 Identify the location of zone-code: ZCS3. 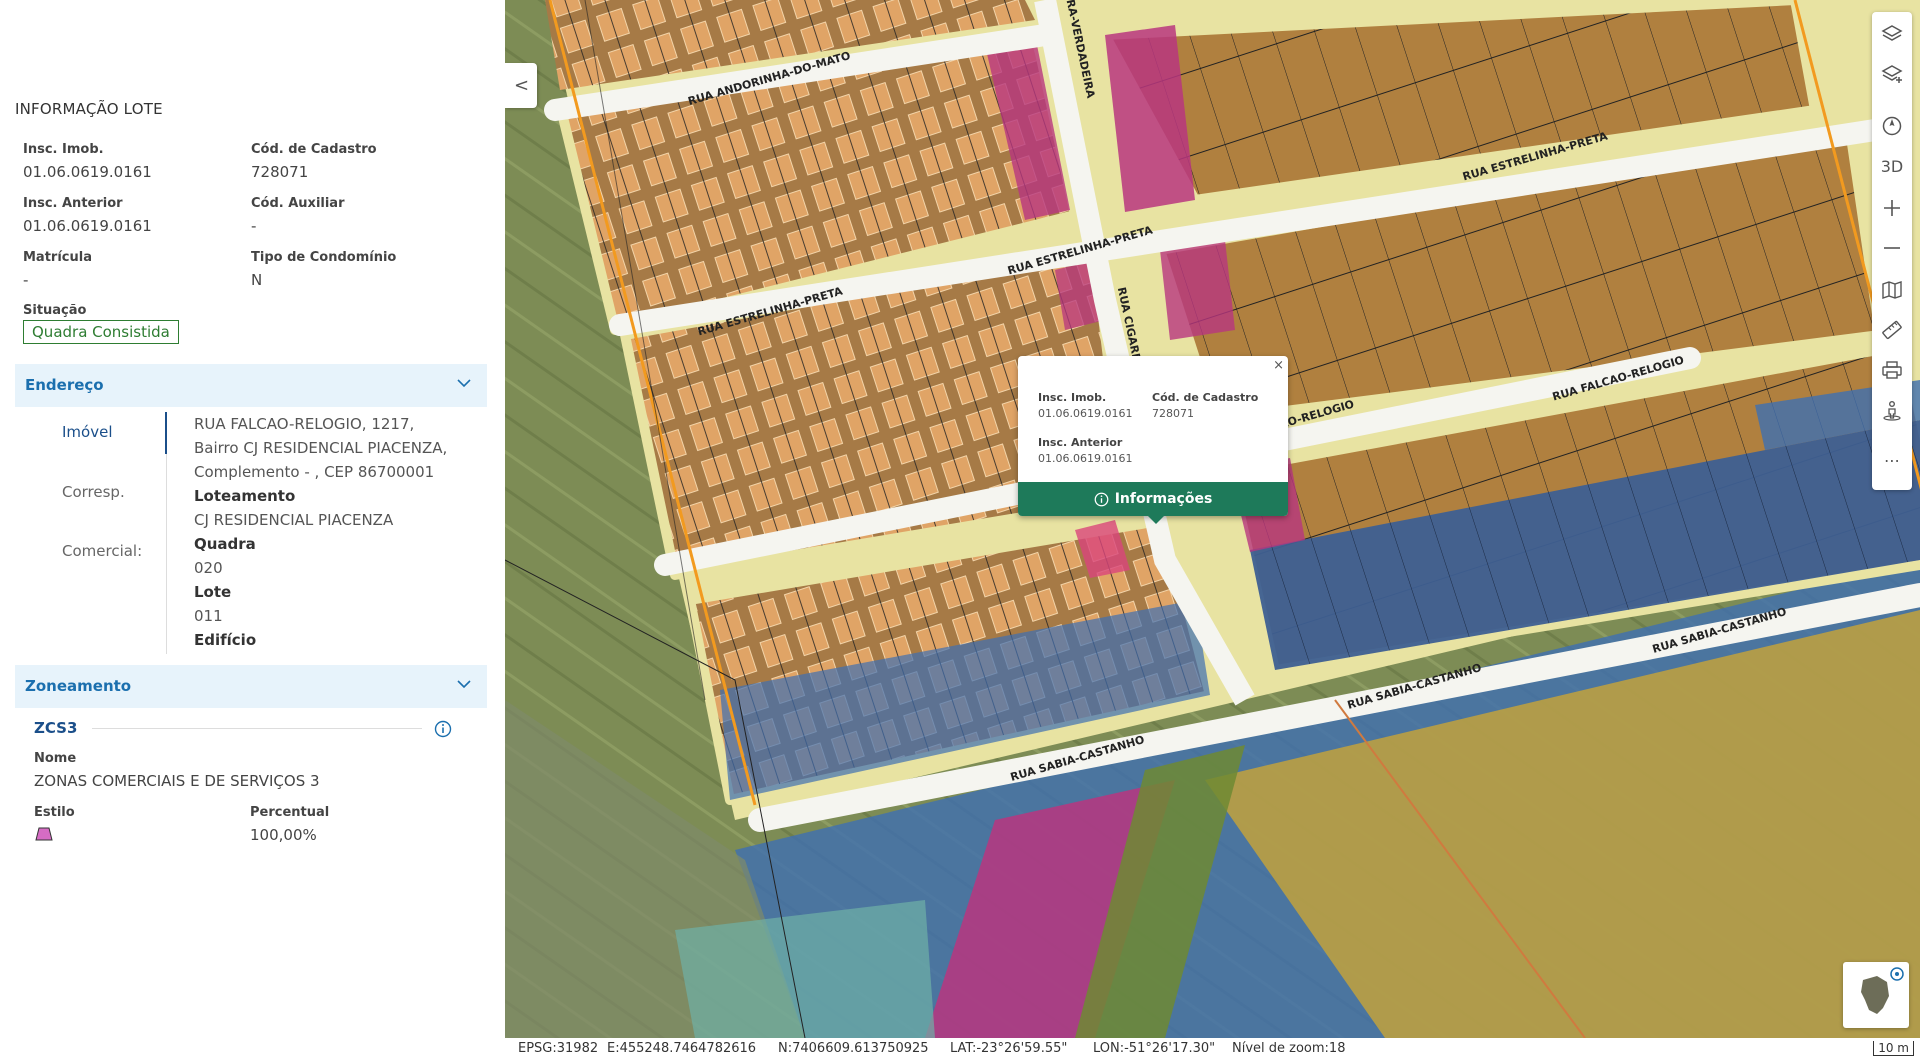
(56, 728).